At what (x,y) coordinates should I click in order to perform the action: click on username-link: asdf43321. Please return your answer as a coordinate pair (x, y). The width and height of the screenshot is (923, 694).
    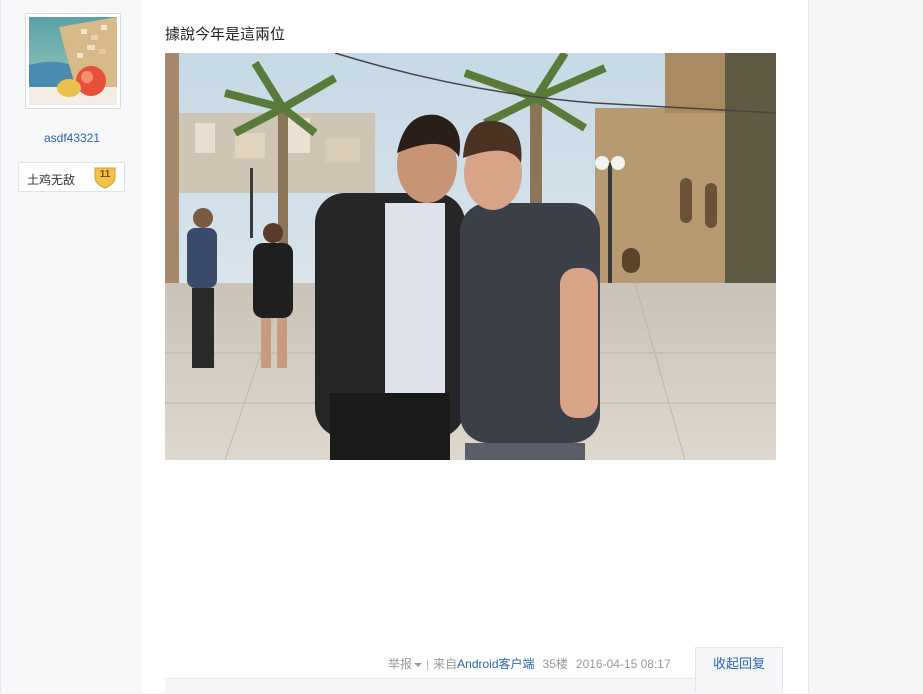
    Looking at the image, I should click on (72, 138).